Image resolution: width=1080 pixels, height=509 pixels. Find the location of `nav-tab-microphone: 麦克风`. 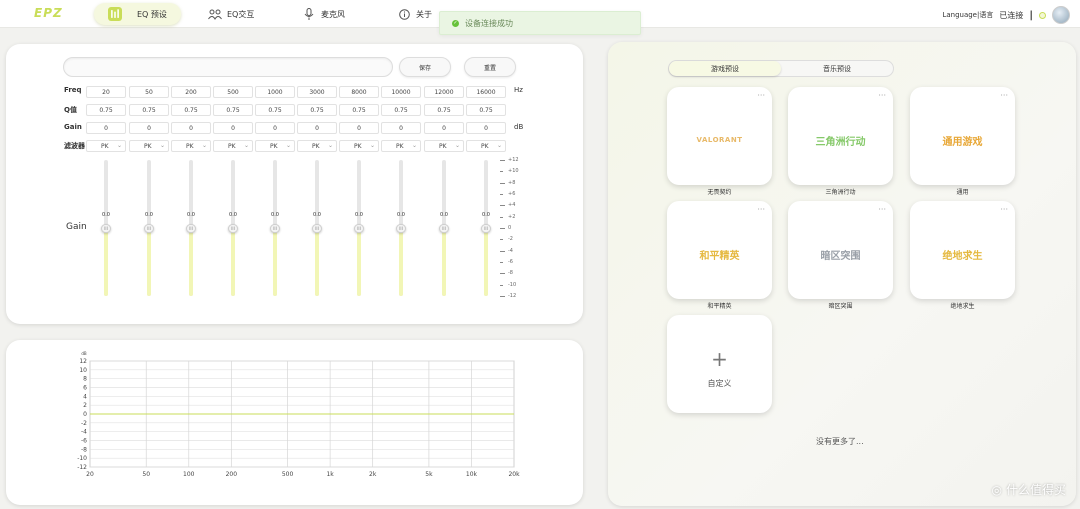

nav-tab-microphone: 麦克风 is located at coordinates (323, 14).